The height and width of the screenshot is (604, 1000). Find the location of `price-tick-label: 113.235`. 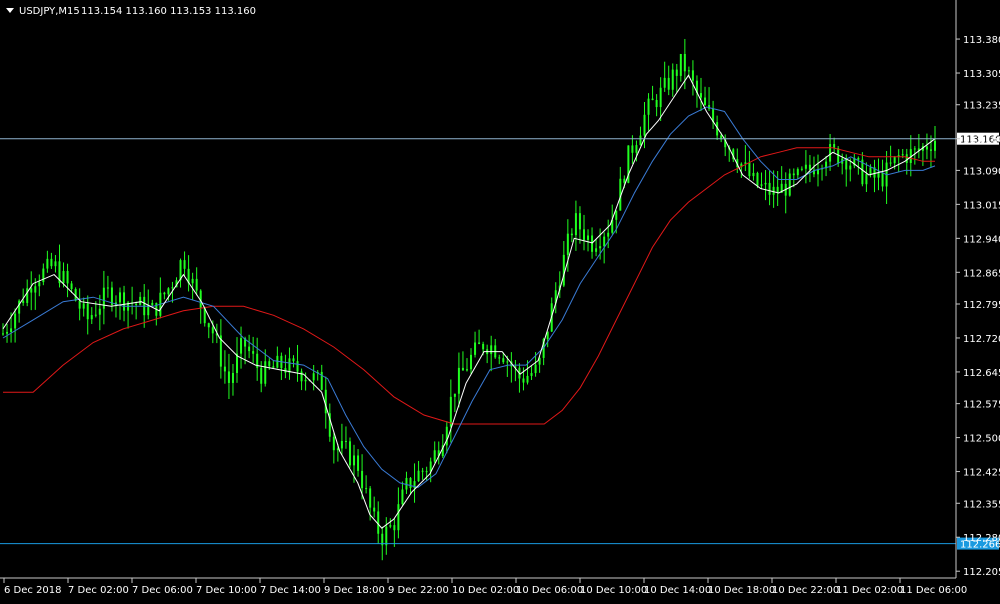

price-tick-label: 113.235 is located at coordinates (981, 106).